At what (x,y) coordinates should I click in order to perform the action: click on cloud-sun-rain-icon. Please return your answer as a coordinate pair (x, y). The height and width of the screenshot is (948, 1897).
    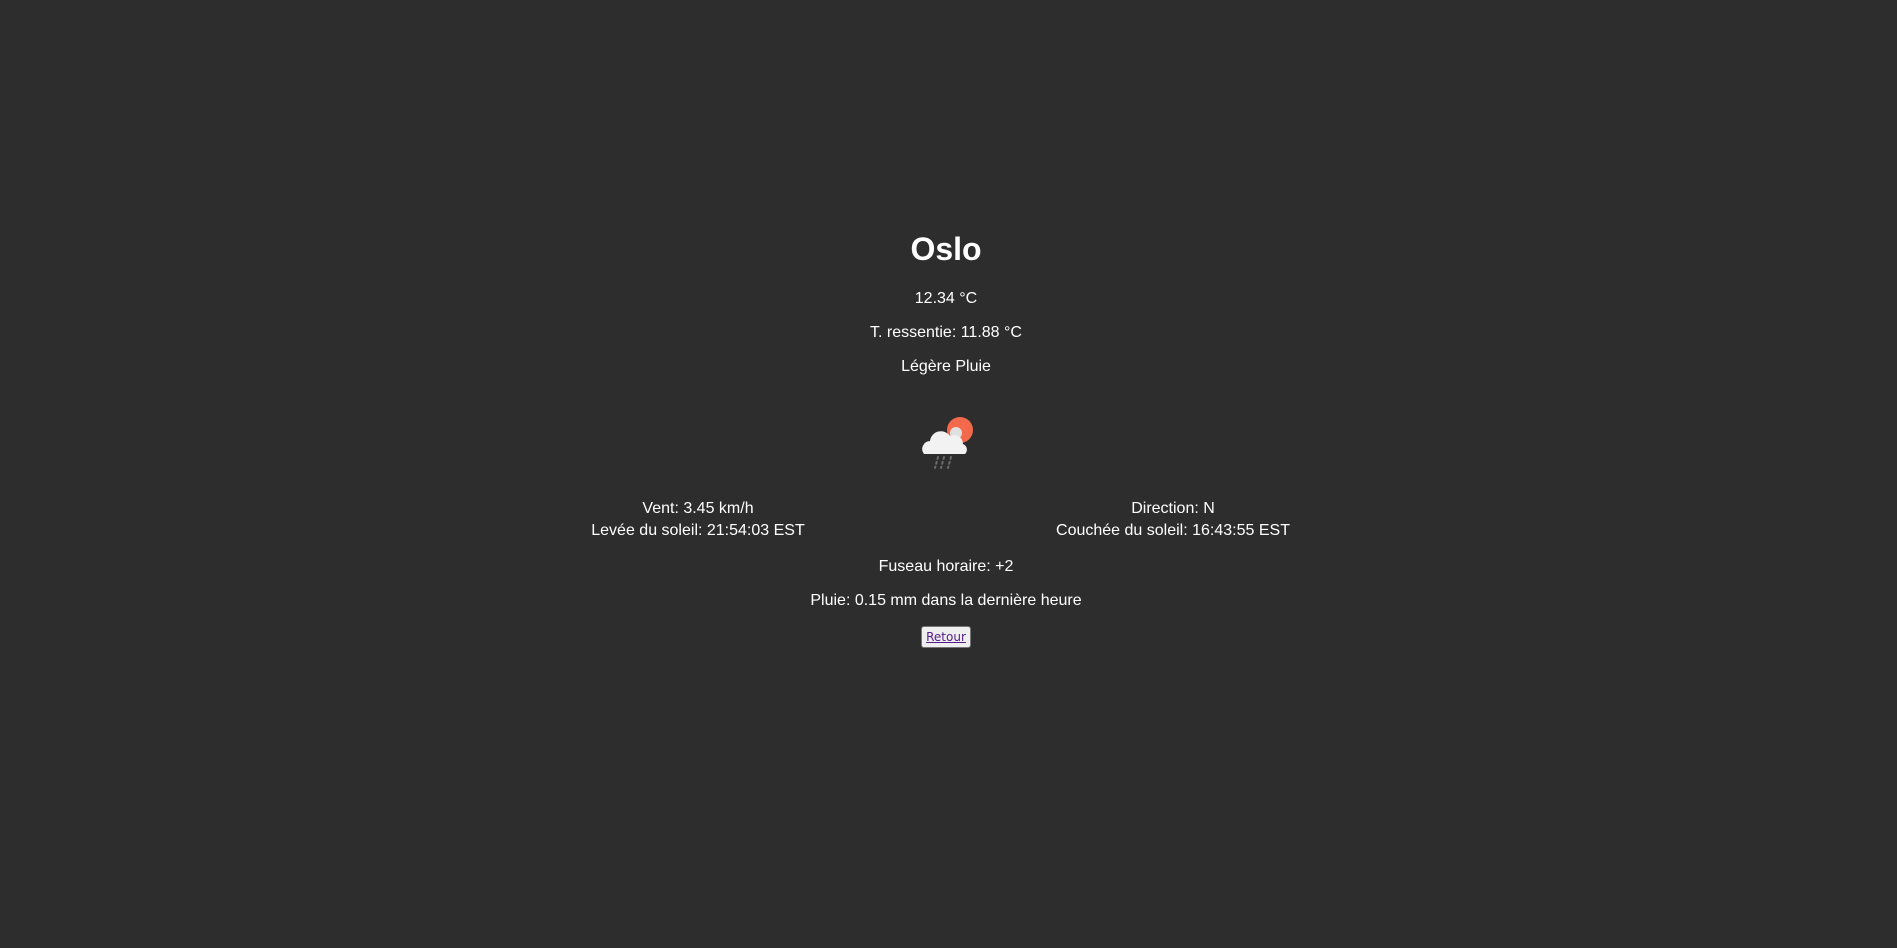
    Looking at the image, I should click on (946, 443).